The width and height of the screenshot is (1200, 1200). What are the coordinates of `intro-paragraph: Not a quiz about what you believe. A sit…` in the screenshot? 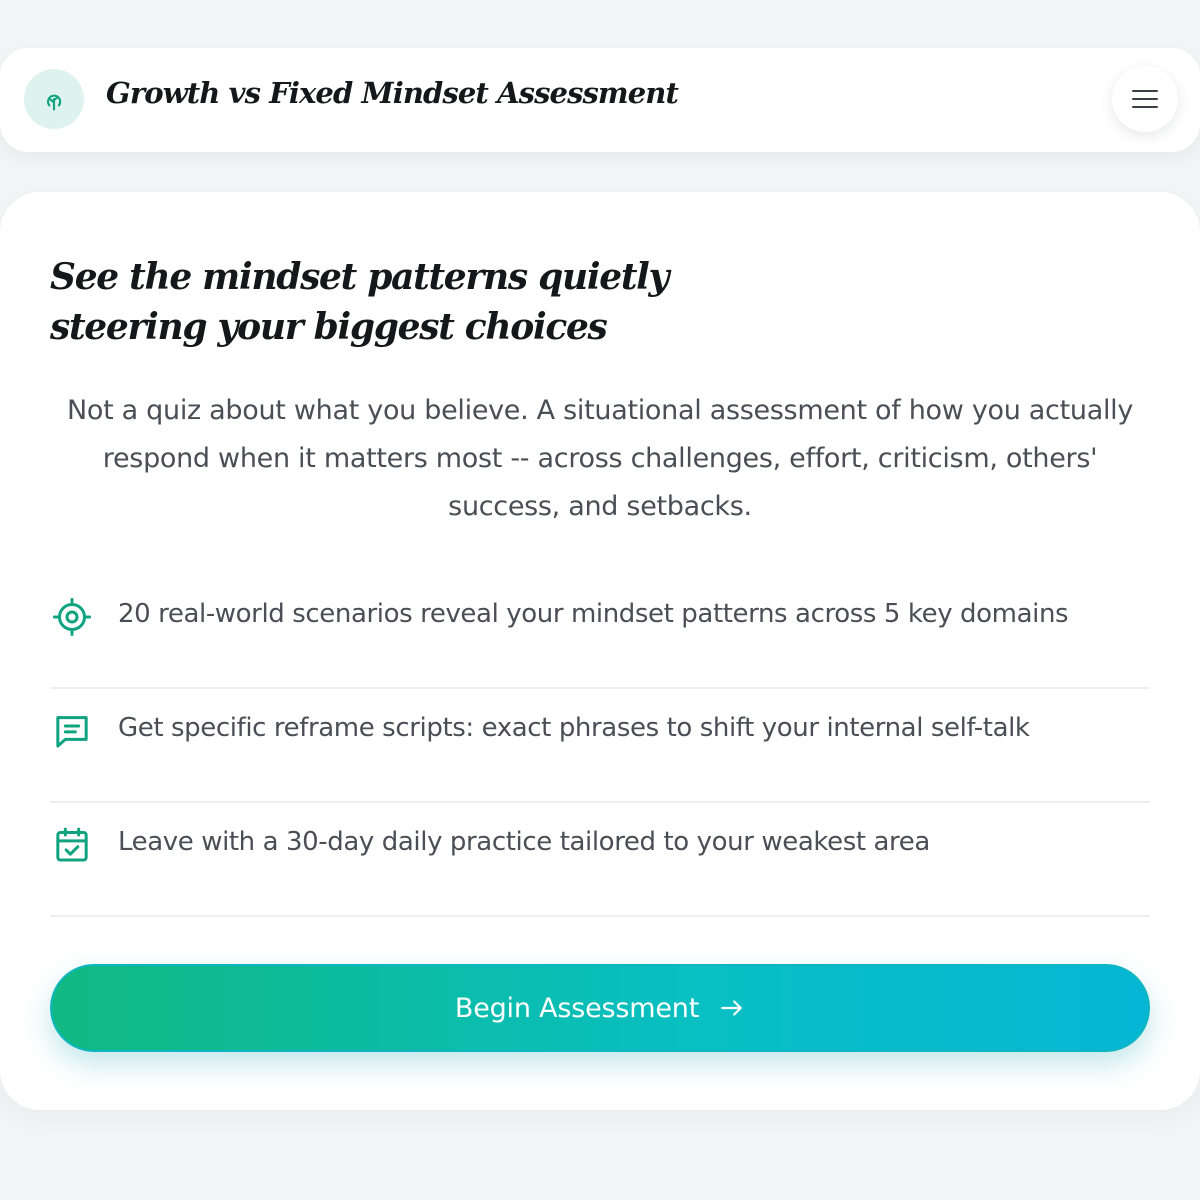 It's located at (600, 458).